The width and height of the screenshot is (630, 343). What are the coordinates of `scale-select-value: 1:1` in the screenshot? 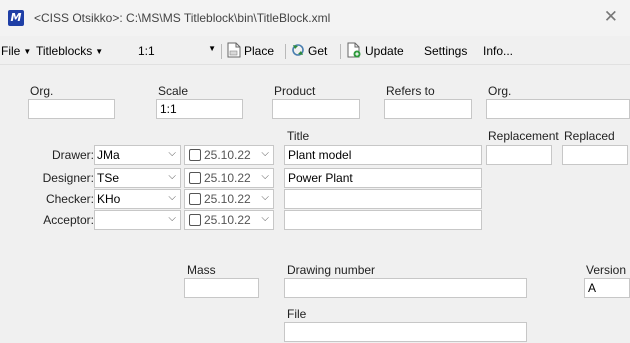 It's located at (146, 51).